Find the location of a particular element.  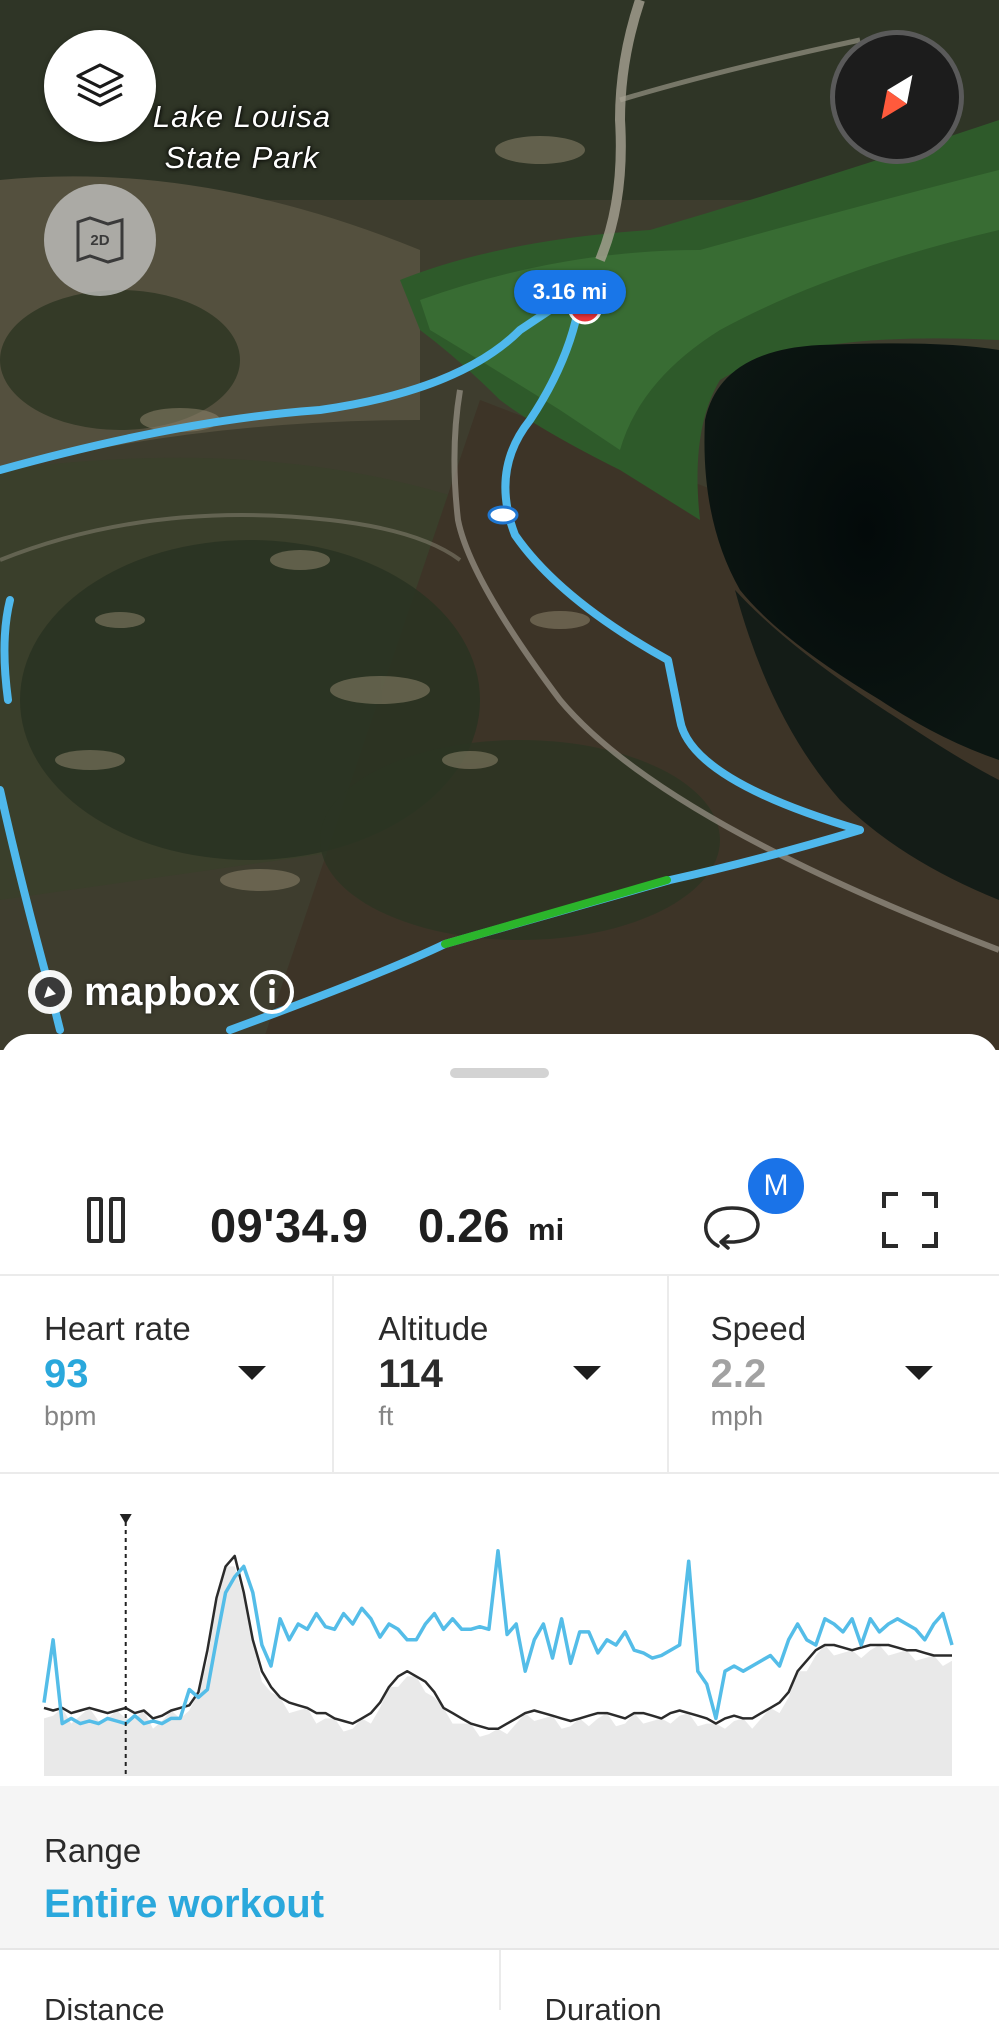

metric-label: Speed is located at coordinates (855, 1329).